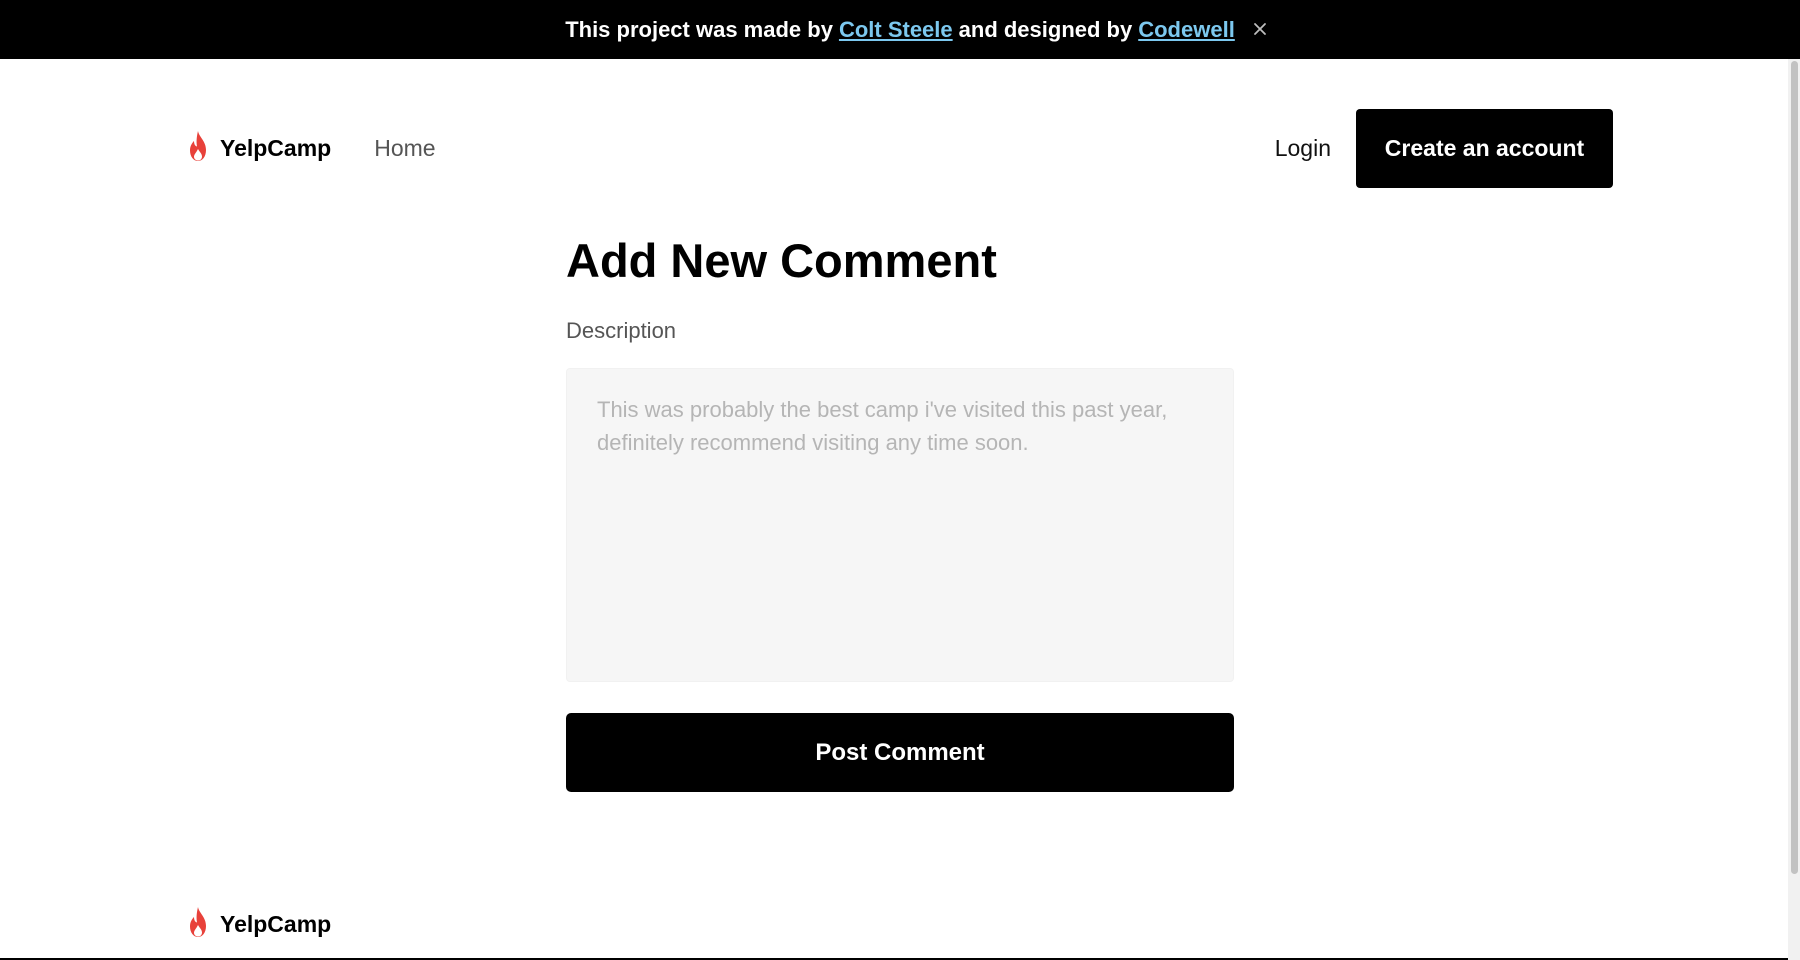 This screenshot has width=1800, height=960. What do you see at coordinates (699, 29) in the screenshot?
I see `banner-prefix: This project was made by` at bounding box center [699, 29].